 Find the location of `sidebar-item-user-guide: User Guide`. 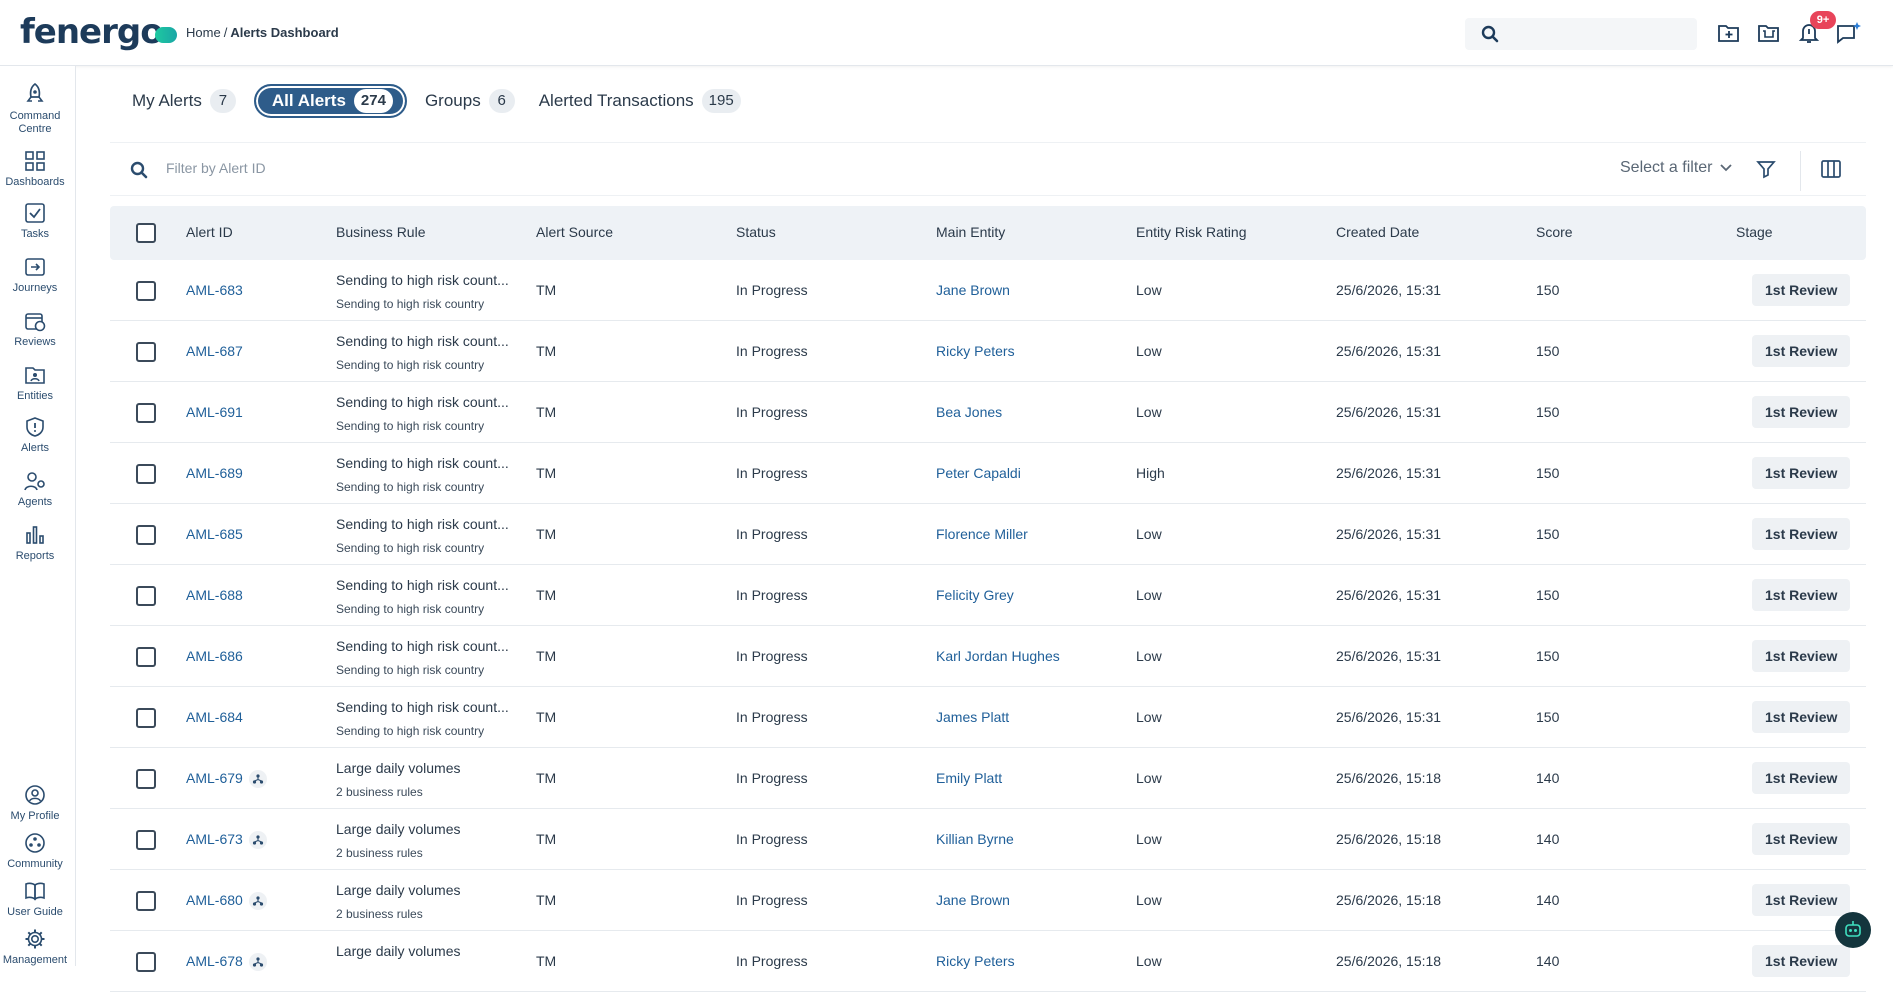

sidebar-item-user-guide: User Guide is located at coordinates (35, 899).